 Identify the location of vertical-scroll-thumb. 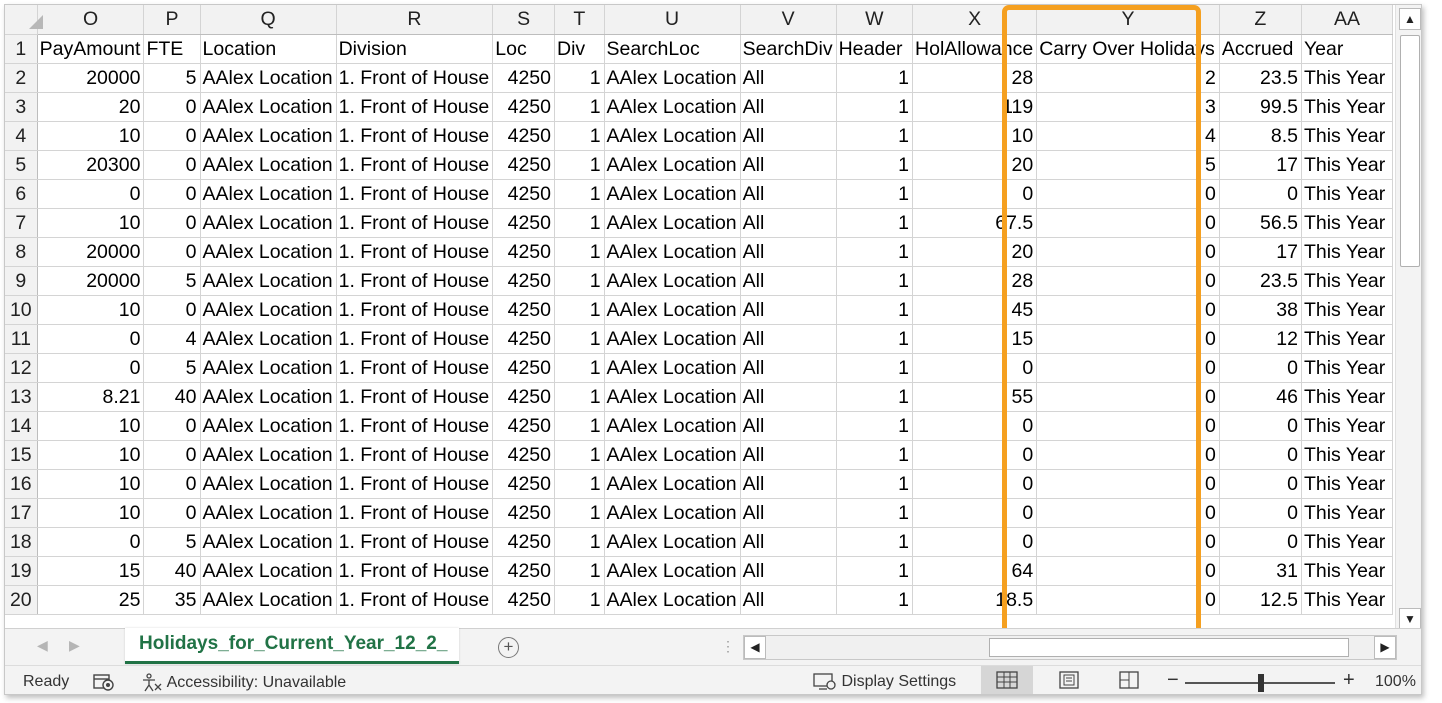
(1410, 151).